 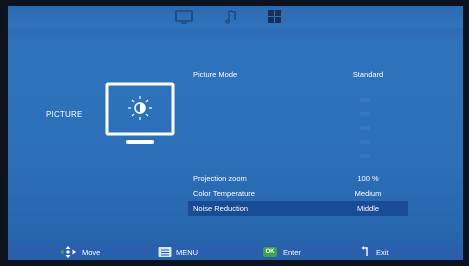 I want to click on dpad-icon, so click(x=68, y=253).